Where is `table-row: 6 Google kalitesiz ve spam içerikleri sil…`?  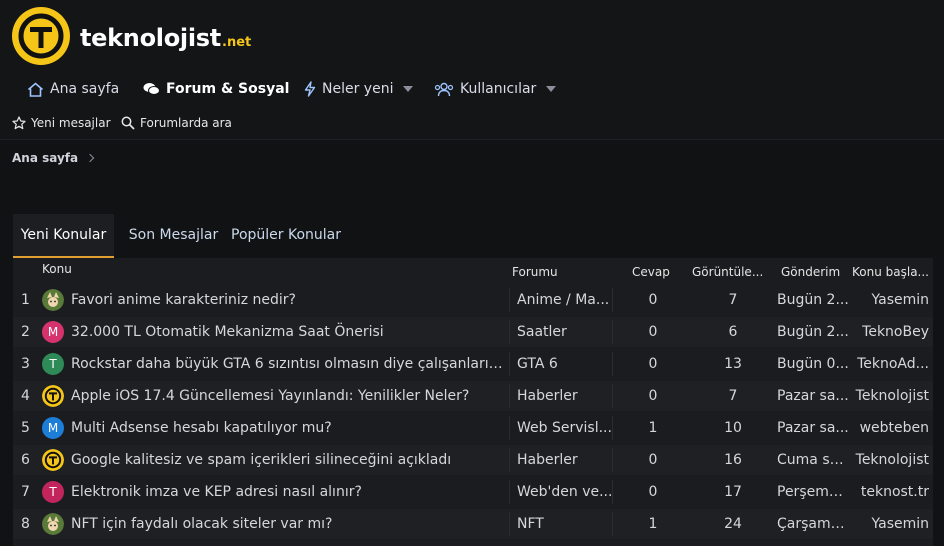 table-row: 6 Google kalitesiz ve spam içerikleri sil… is located at coordinates (473, 460).